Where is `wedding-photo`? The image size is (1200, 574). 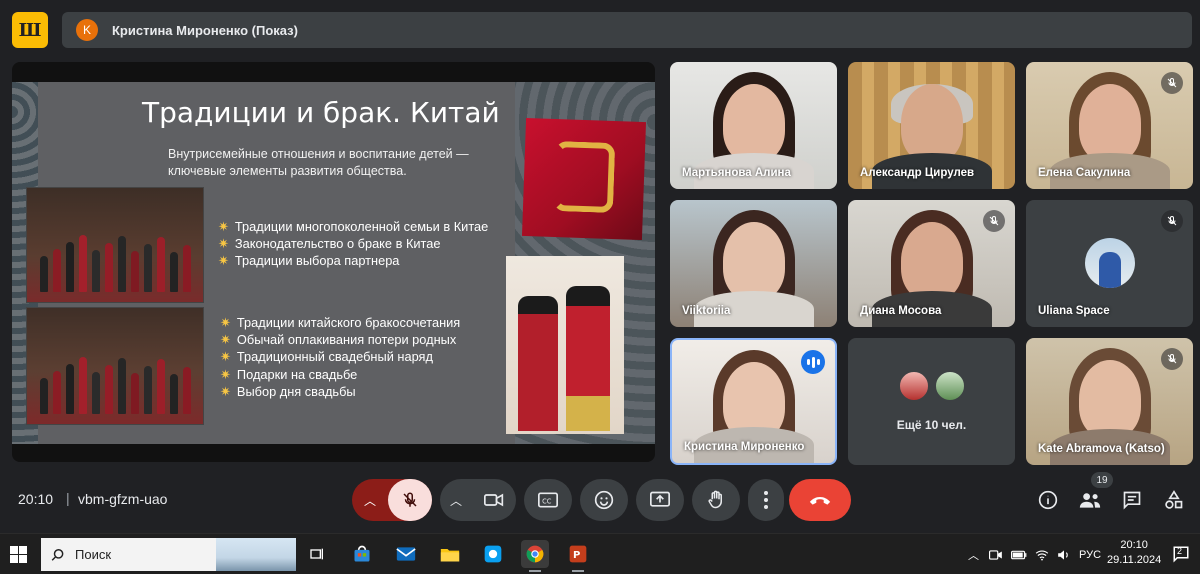 wedding-photo is located at coordinates (565, 345).